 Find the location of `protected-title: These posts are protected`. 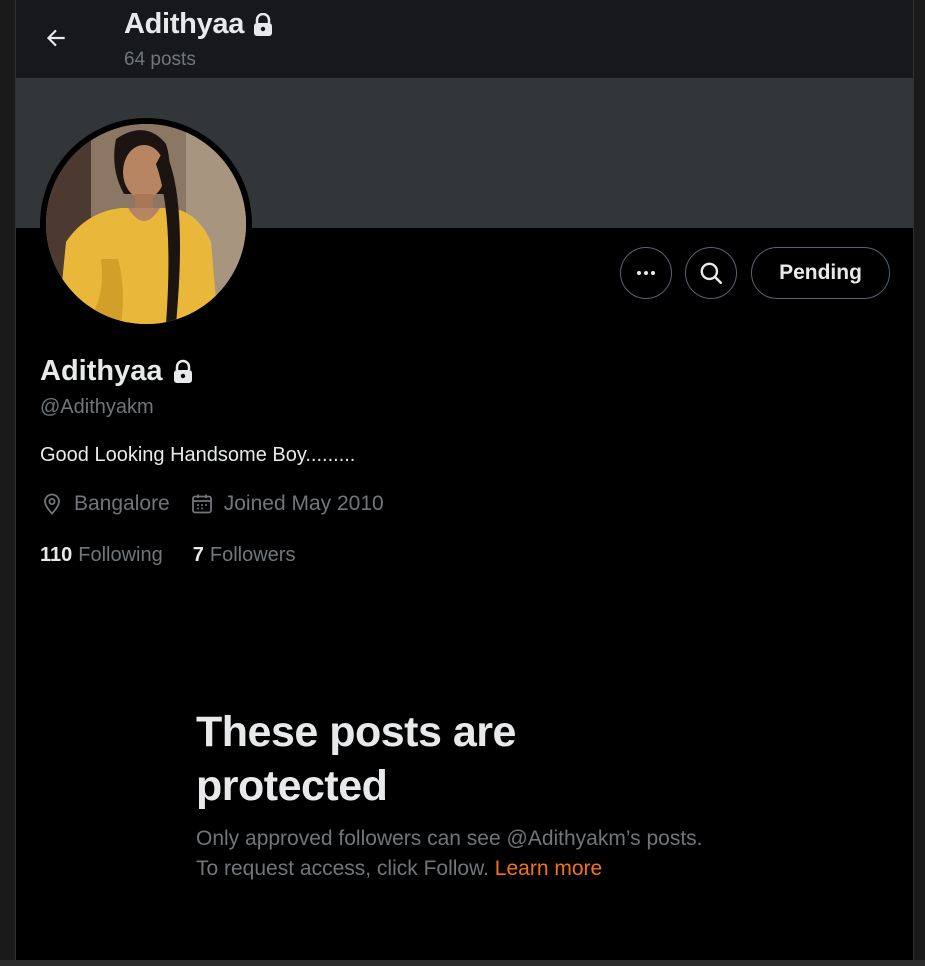

protected-title: These posts are protected is located at coordinates (356, 759).